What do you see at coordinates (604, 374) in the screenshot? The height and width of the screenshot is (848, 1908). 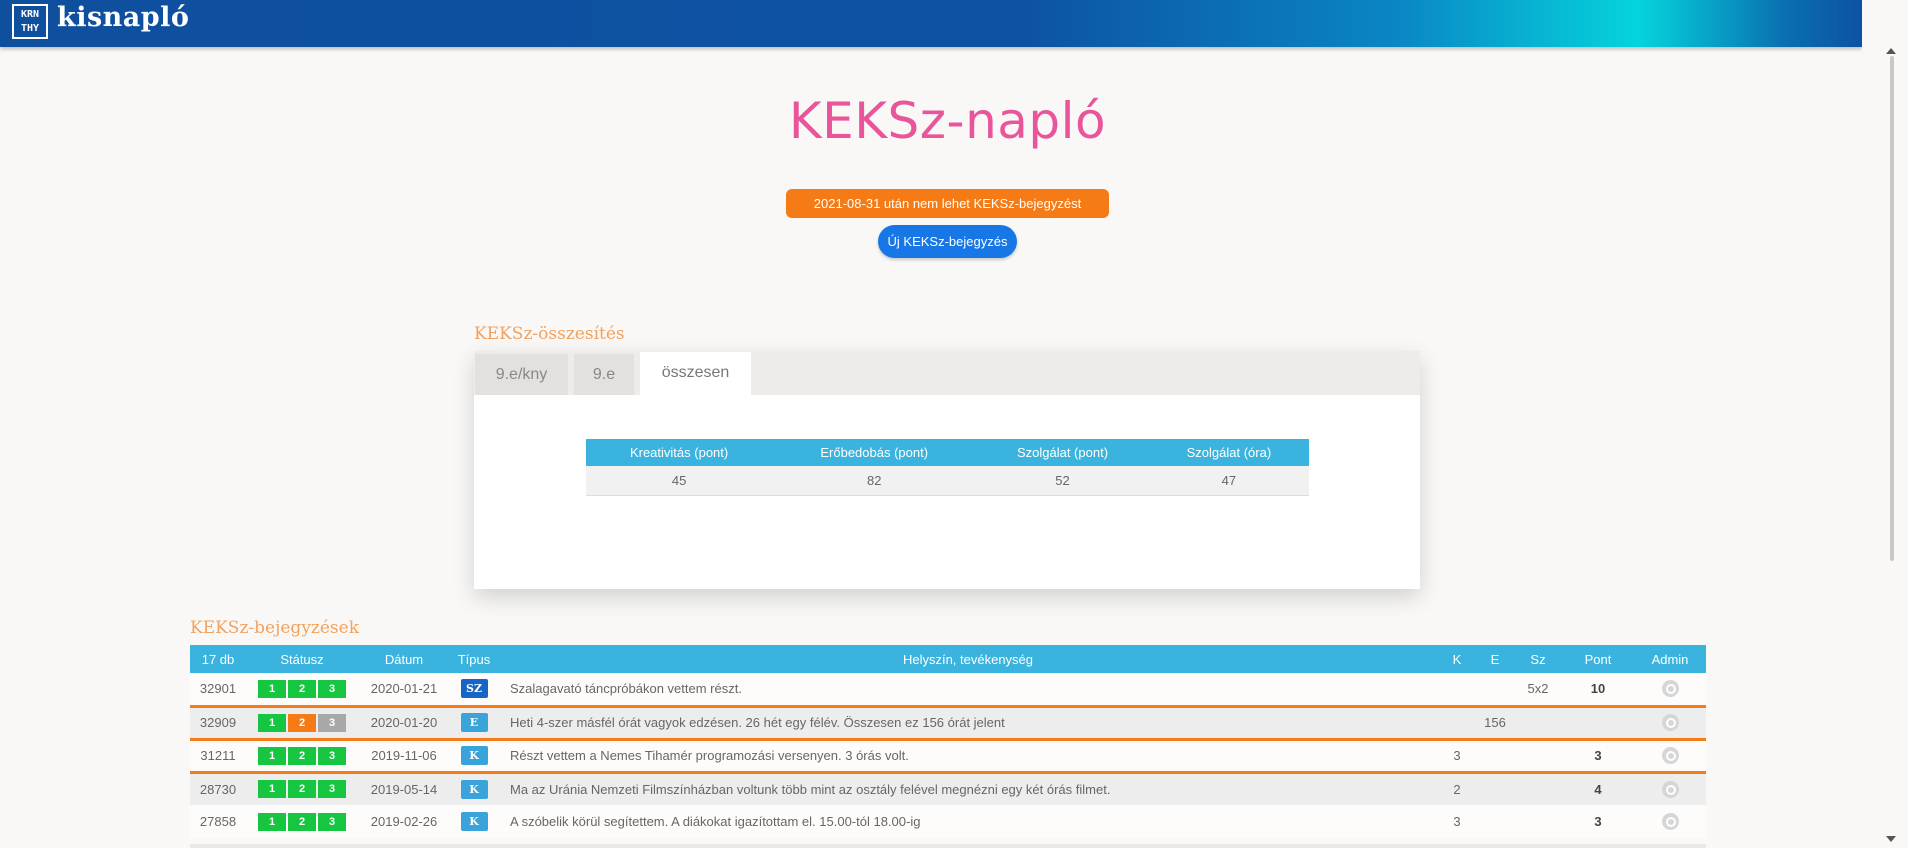 I see `tab-9e: 9.e` at bounding box center [604, 374].